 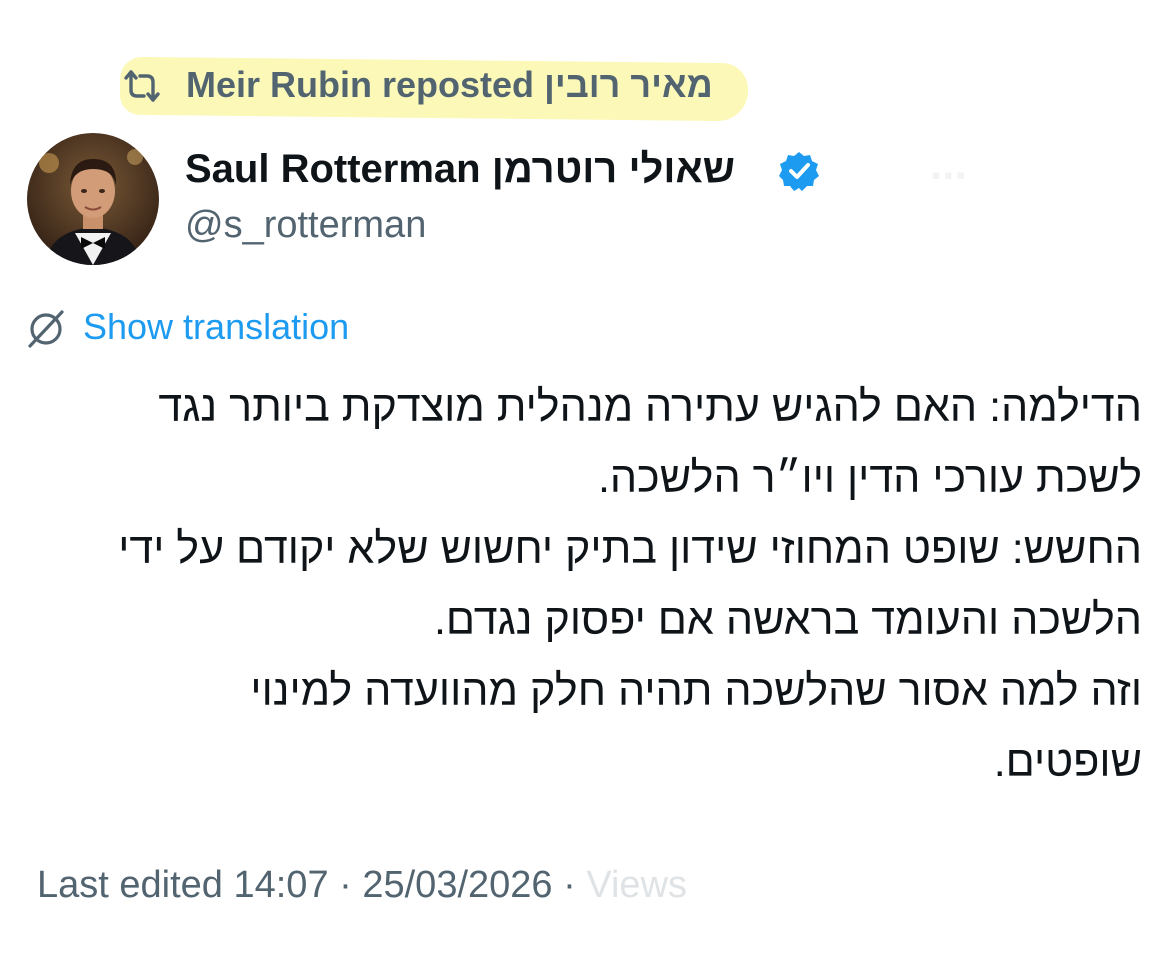 I want to click on tweet-line: שופטים., so click(x=1067, y=762).